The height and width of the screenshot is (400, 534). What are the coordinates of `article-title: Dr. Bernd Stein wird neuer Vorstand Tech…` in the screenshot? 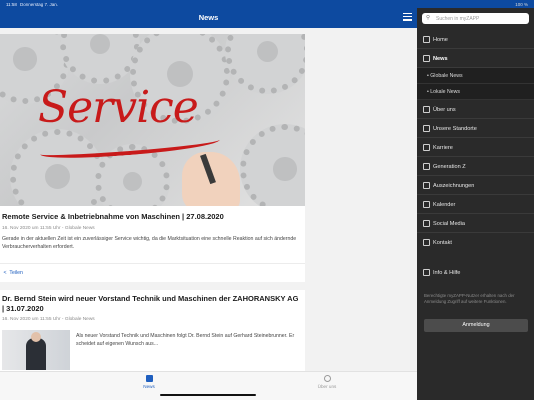 It's located at (152, 304).